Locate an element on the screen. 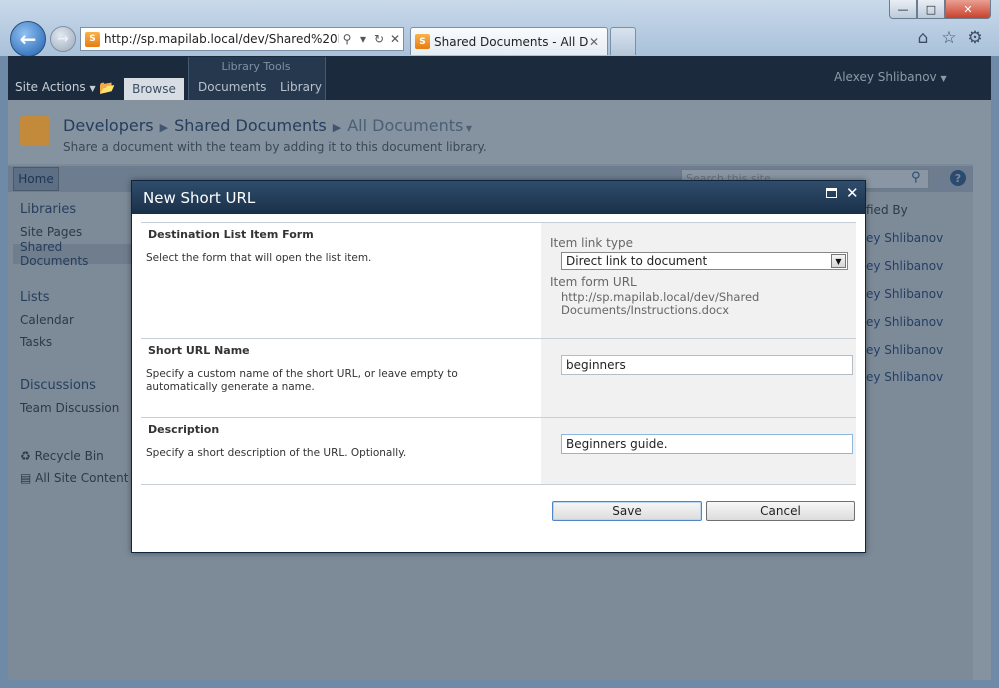  tab-close-icon: ✕ is located at coordinates (596, 42).